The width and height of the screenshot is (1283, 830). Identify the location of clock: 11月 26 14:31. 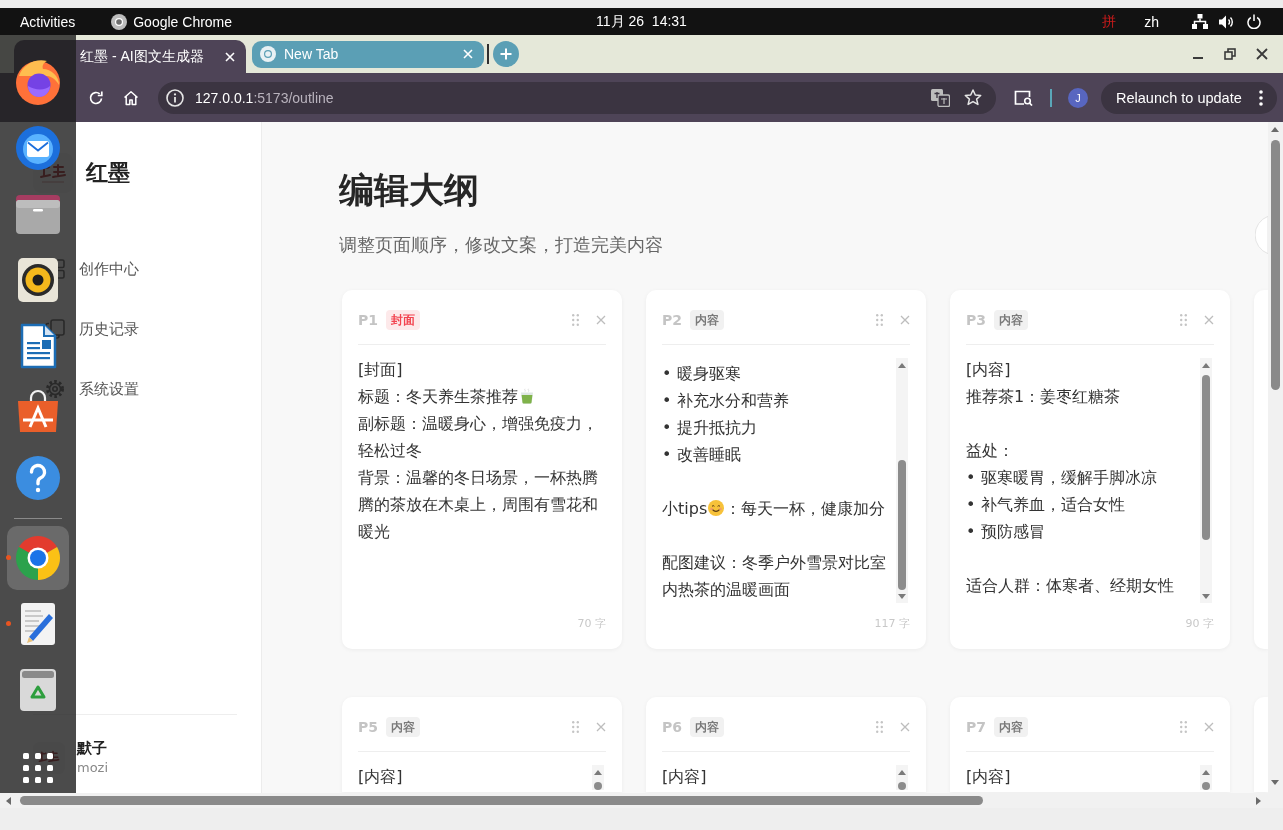
(641, 21).